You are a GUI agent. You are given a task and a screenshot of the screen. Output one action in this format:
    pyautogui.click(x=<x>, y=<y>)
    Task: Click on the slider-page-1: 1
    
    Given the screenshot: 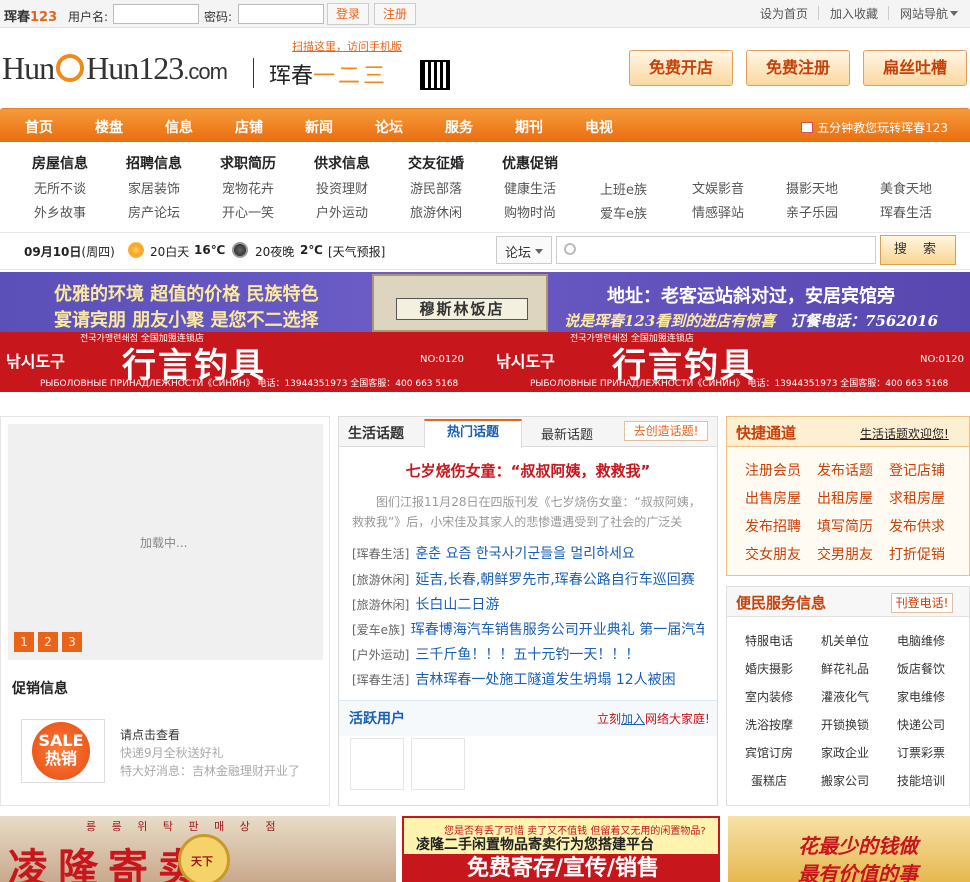 What is the action you would take?
    pyautogui.click(x=24, y=642)
    